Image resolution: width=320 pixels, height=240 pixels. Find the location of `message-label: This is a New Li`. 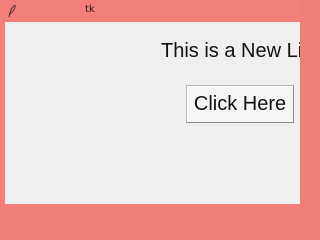

message-label: This is a New Li is located at coordinates (230, 51).